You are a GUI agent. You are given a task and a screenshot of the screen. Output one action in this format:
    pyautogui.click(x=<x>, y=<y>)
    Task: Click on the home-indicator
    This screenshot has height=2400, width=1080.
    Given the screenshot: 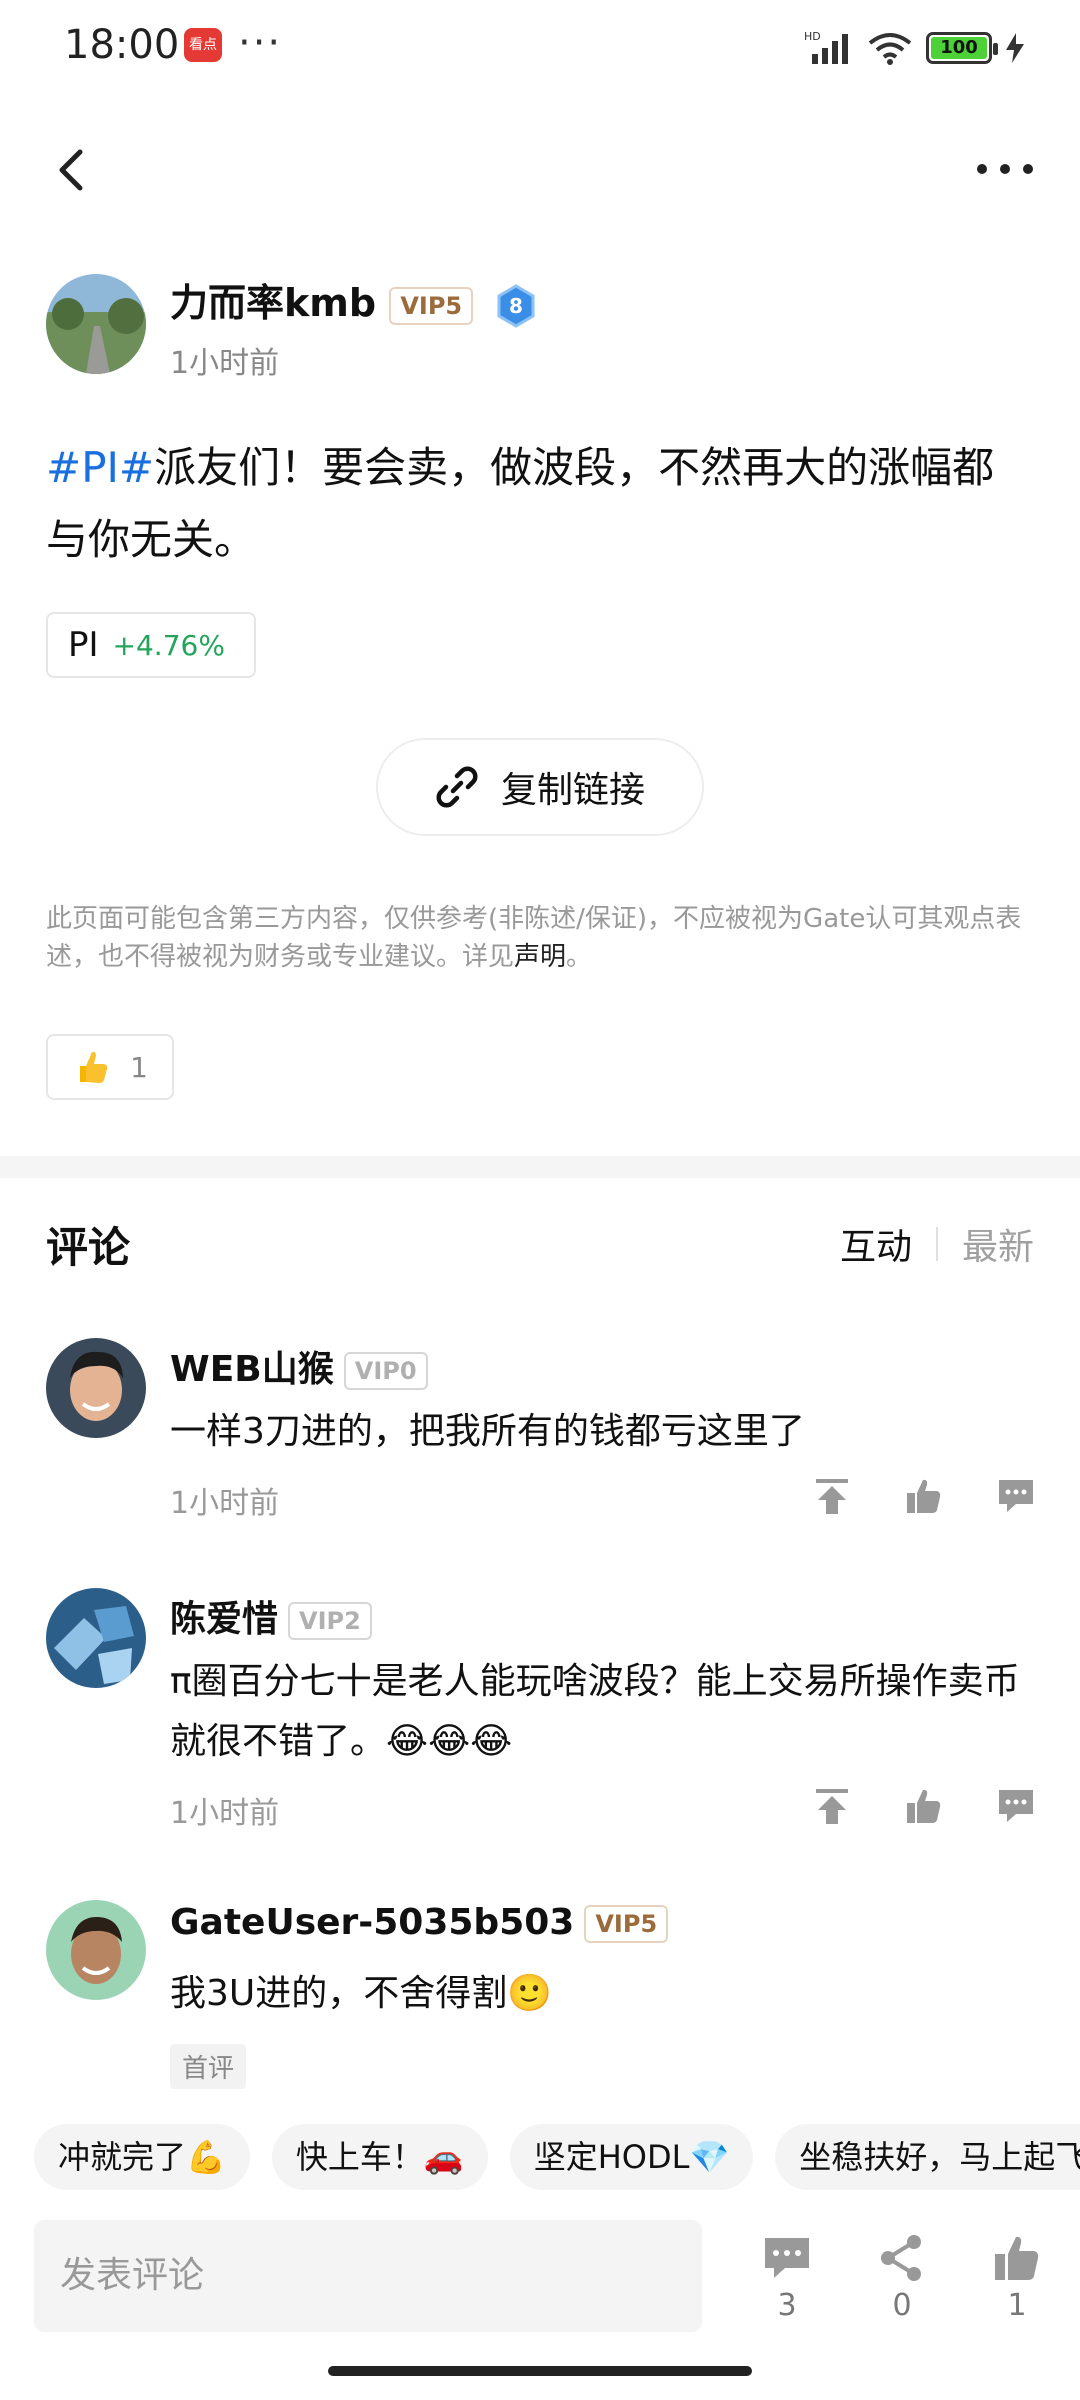 What is the action you would take?
    pyautogui.click(x=540, y=2371)
    